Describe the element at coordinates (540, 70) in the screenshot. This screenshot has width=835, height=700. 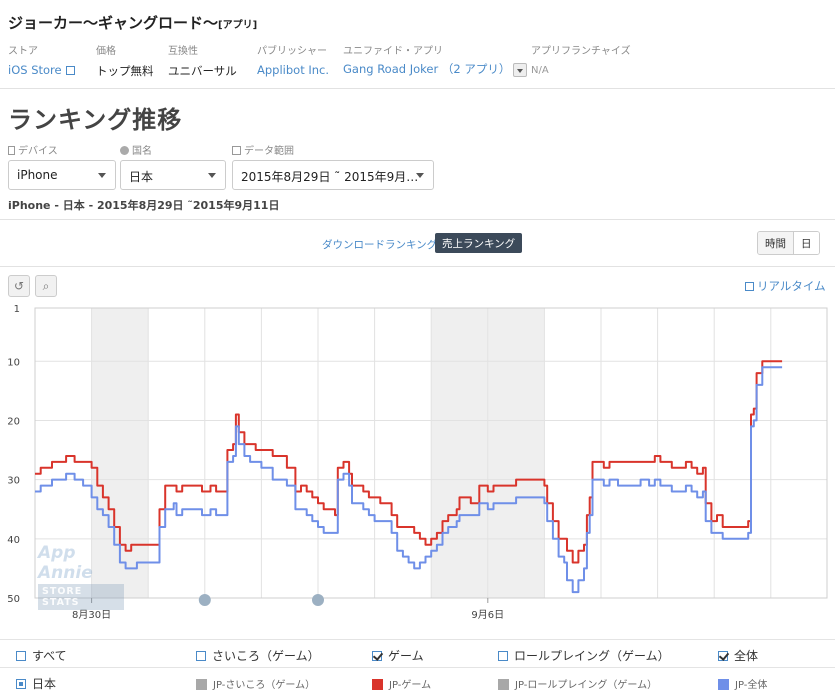
I see `meta-franchise-value: N/A` at that location.